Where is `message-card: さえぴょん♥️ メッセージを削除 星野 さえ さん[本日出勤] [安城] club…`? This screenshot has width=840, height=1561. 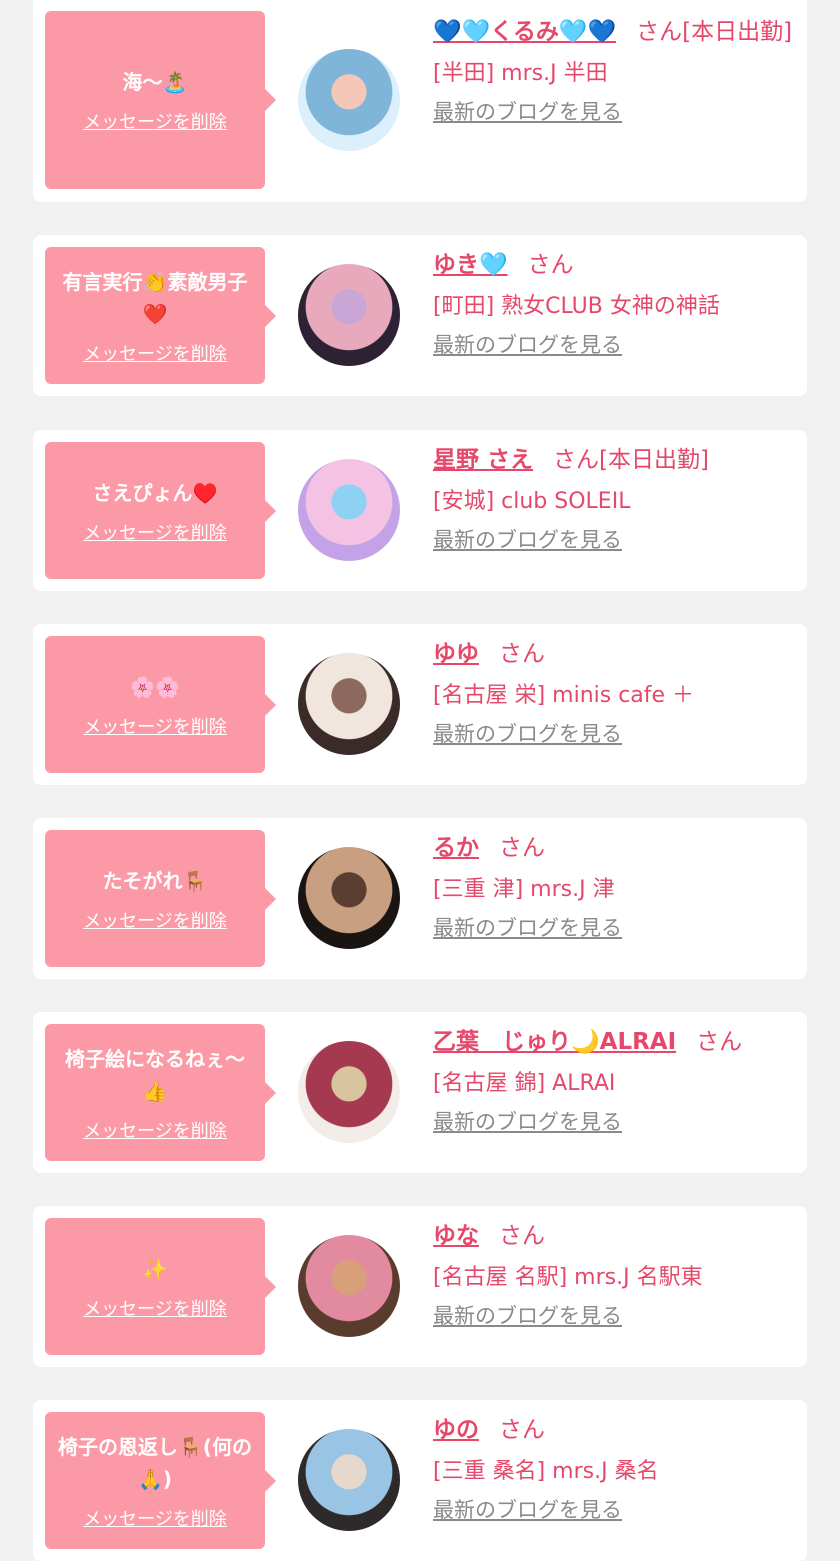
message-card: さえぴょん♥️ メッセージを削除 星野 さえ さん[本日出勤] [安城] club… is located at coordinates (420, 510).